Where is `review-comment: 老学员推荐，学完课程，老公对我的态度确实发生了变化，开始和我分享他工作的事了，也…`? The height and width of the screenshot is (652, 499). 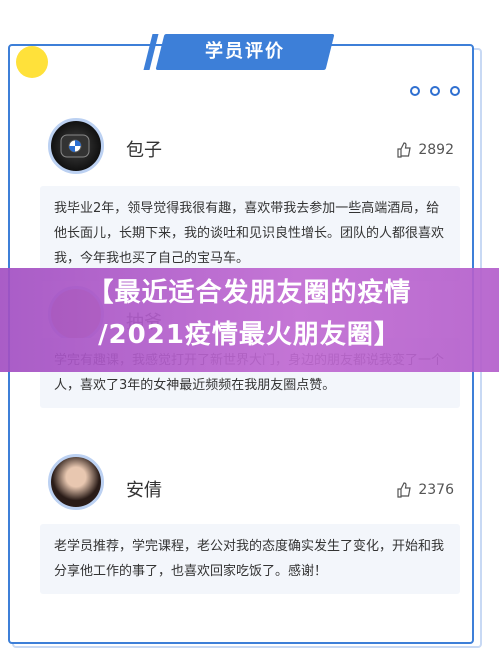 review-comment: 老学员推荐，学完课程，老公对我的态度确实发生了变化，开始和我分享他工作的事了，也… is located at coordinates (250, 559).